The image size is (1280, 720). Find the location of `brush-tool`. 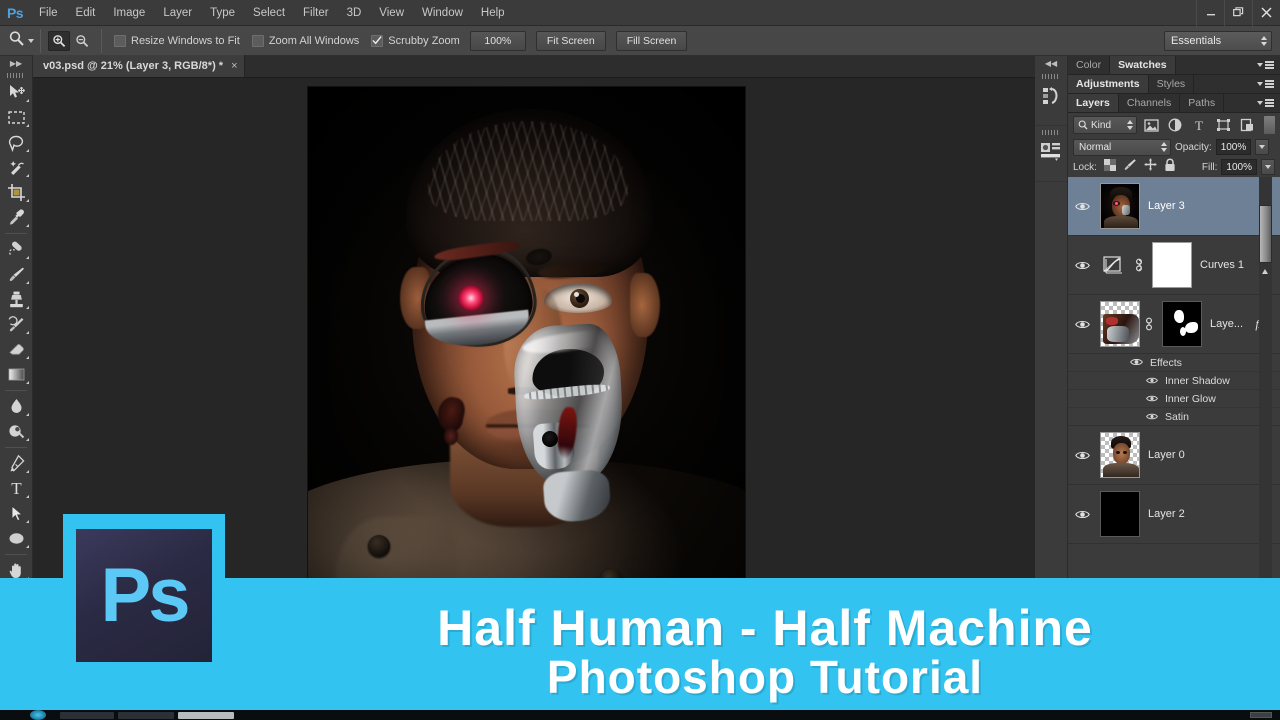

brush-tool is located at coordinates (16, 274).